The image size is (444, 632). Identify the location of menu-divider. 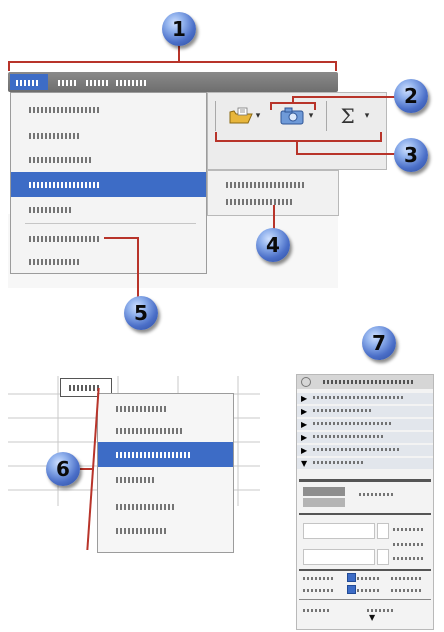
(110, 223).